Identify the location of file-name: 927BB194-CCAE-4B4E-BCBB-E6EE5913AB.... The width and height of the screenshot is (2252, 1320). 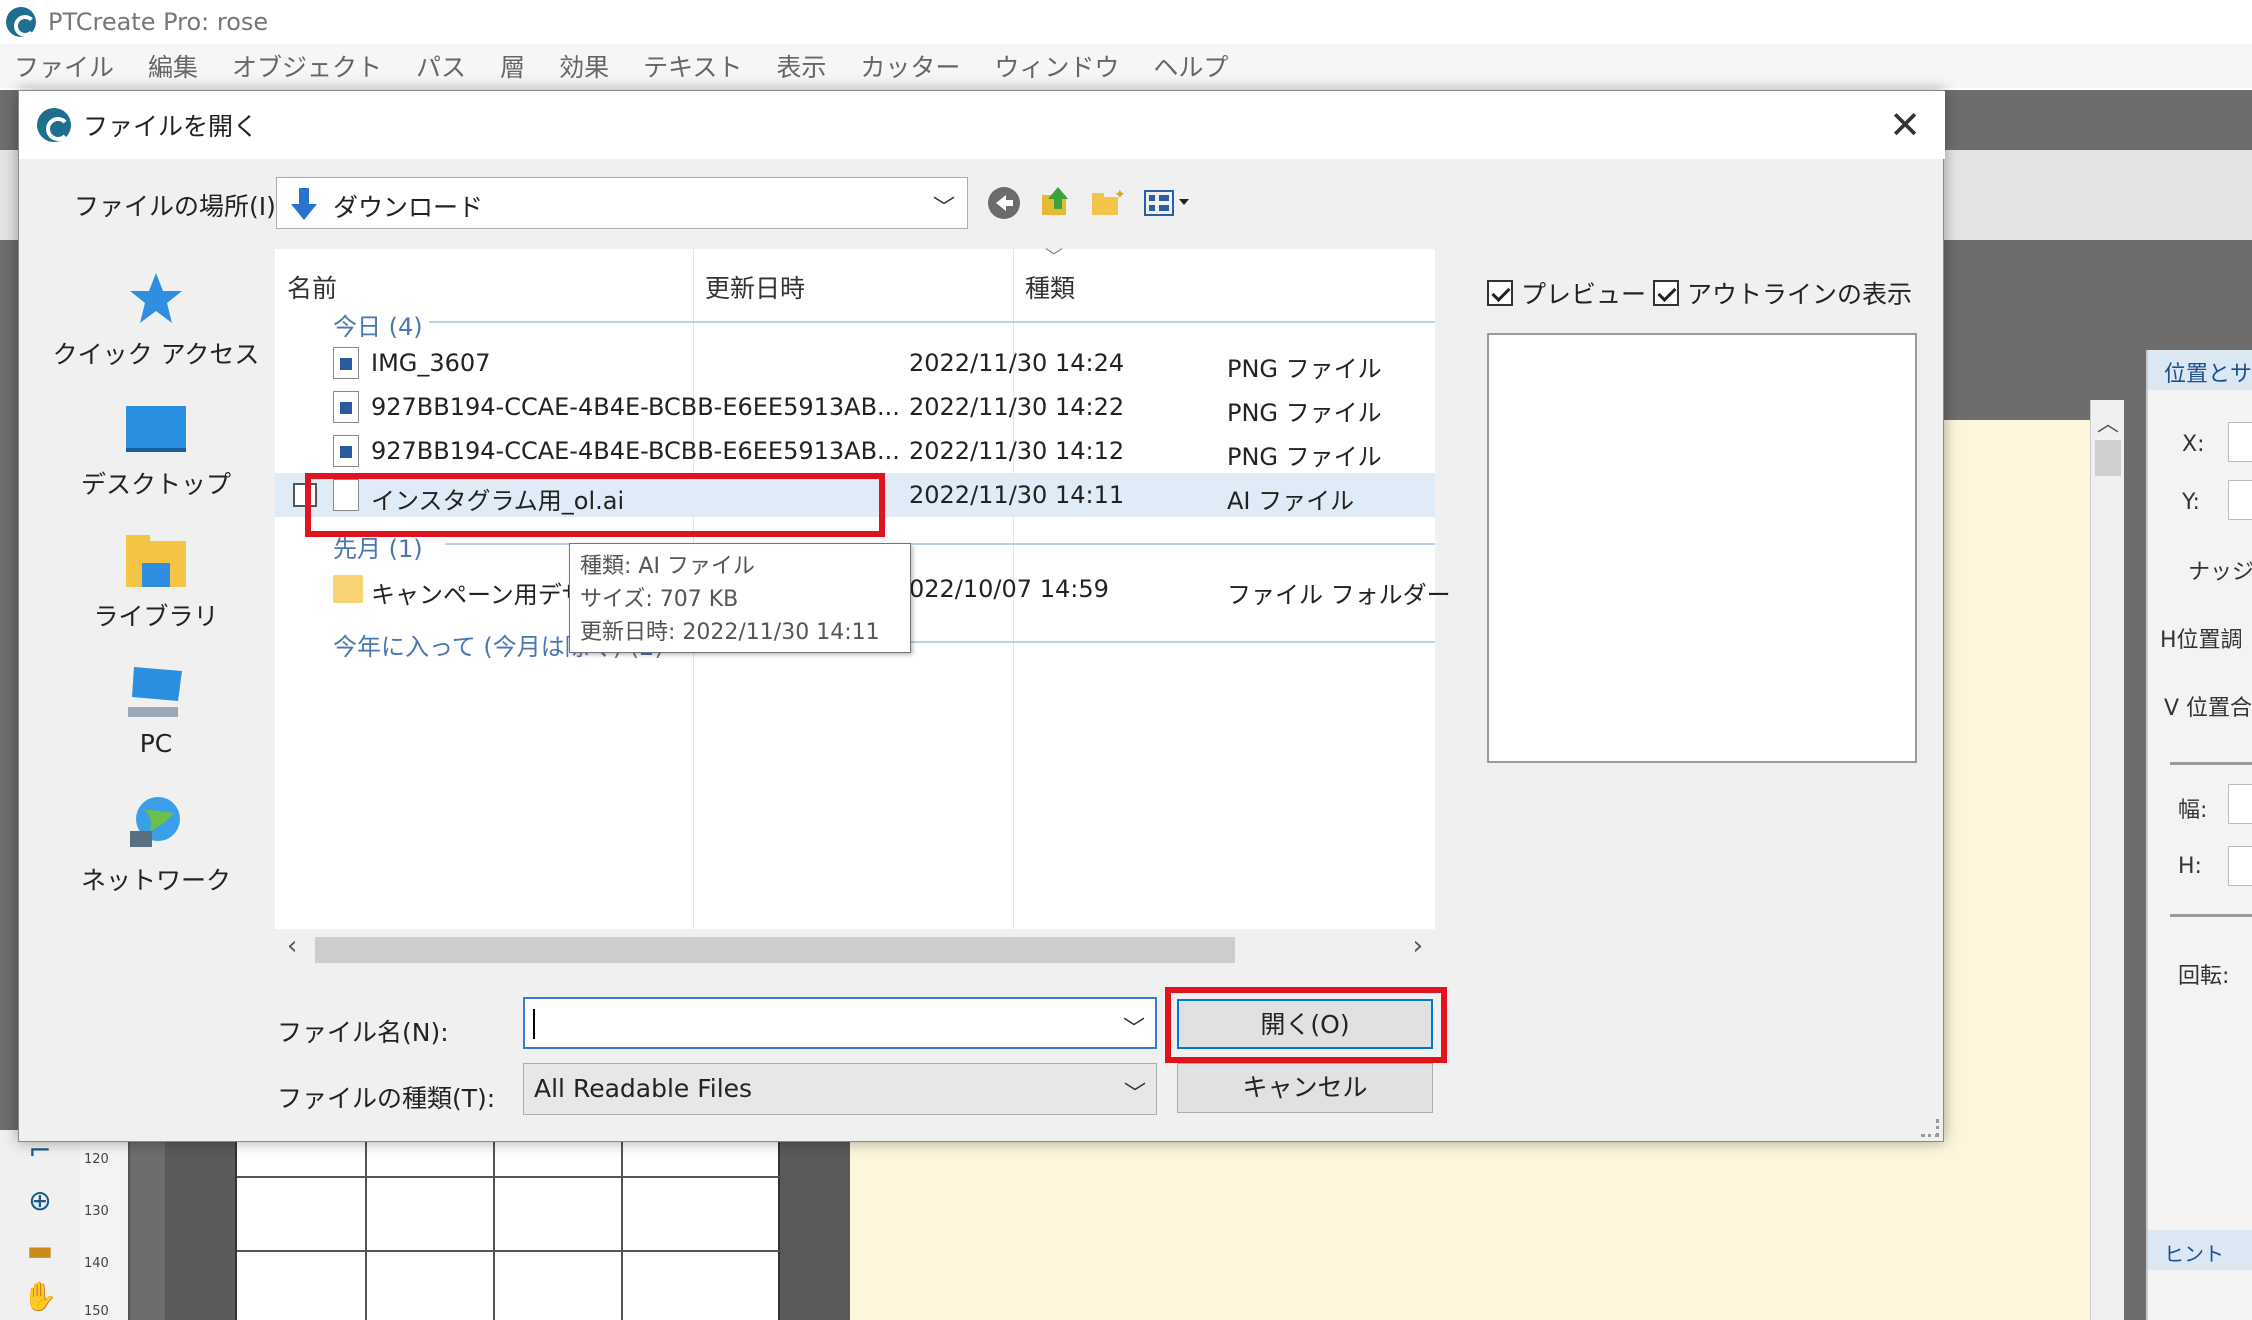
(635, 407).